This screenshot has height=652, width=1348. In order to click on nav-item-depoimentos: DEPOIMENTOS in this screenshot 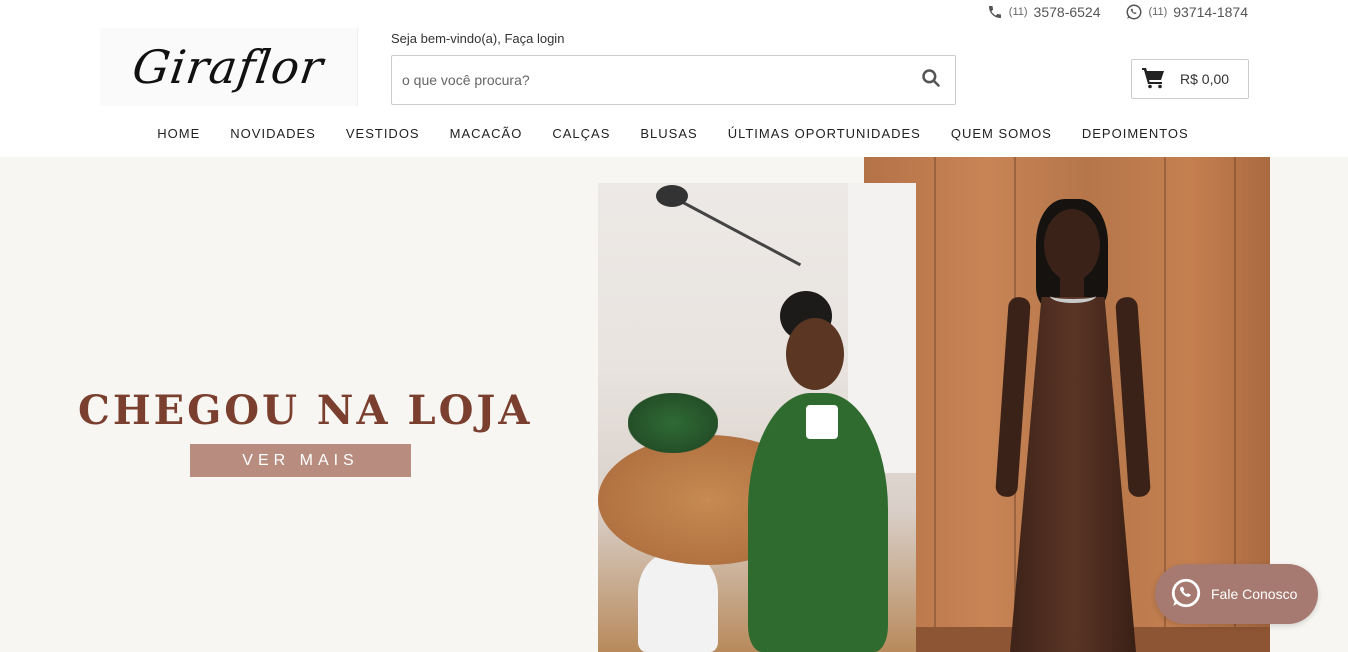, I will do `click(1135, 133)`.